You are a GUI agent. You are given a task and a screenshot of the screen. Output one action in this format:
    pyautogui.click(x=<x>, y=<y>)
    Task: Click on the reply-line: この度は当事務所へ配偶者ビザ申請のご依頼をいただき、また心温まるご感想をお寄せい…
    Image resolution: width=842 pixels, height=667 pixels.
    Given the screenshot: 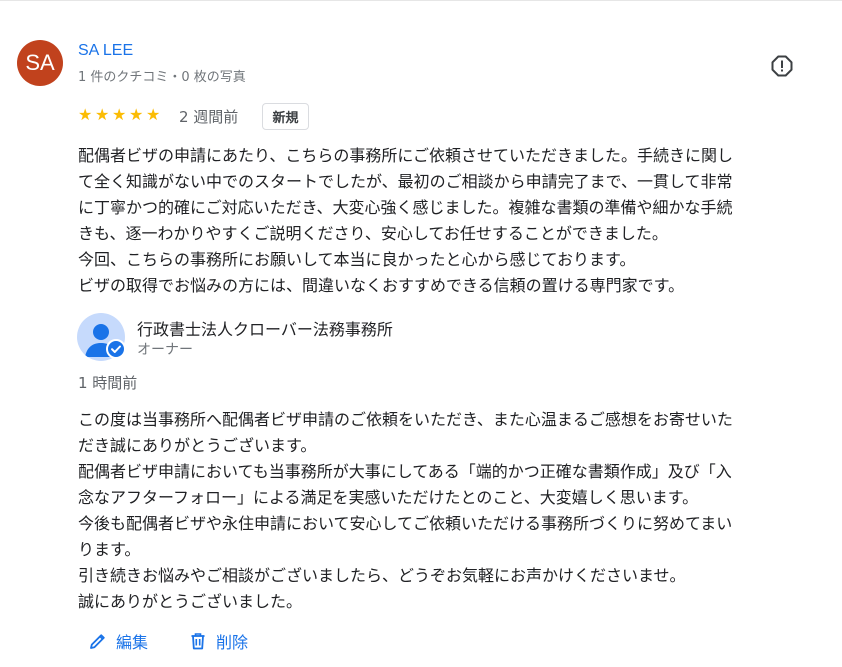 What is the action you would take?
    pyautogui.click(x=405, y=419)
    